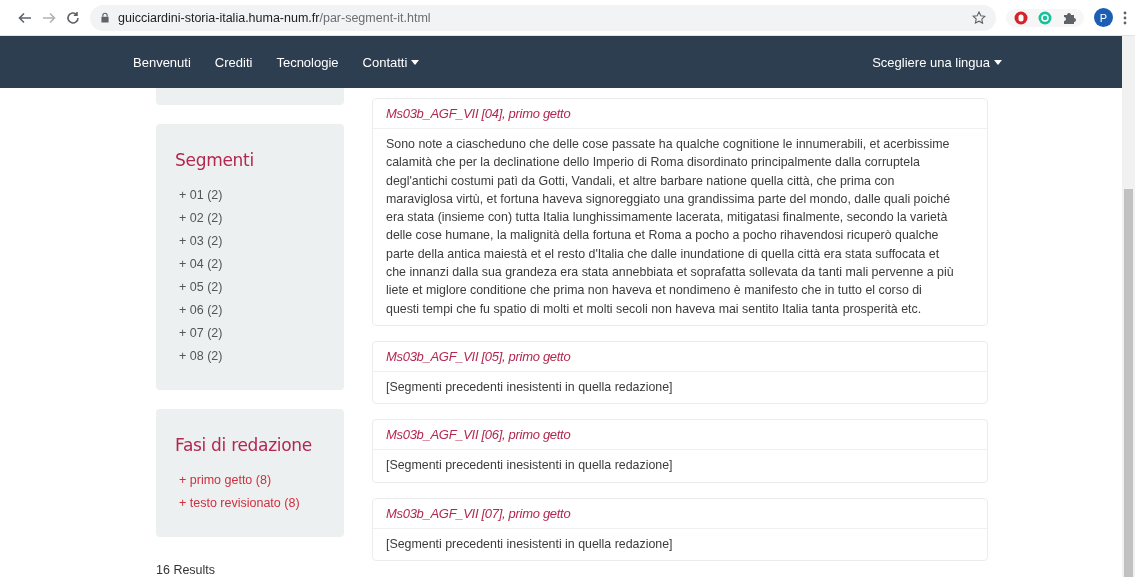 The width and height of the screenshot is (1135, 577). I want to click on nav-link: Benvenuti, so click(162, 62).